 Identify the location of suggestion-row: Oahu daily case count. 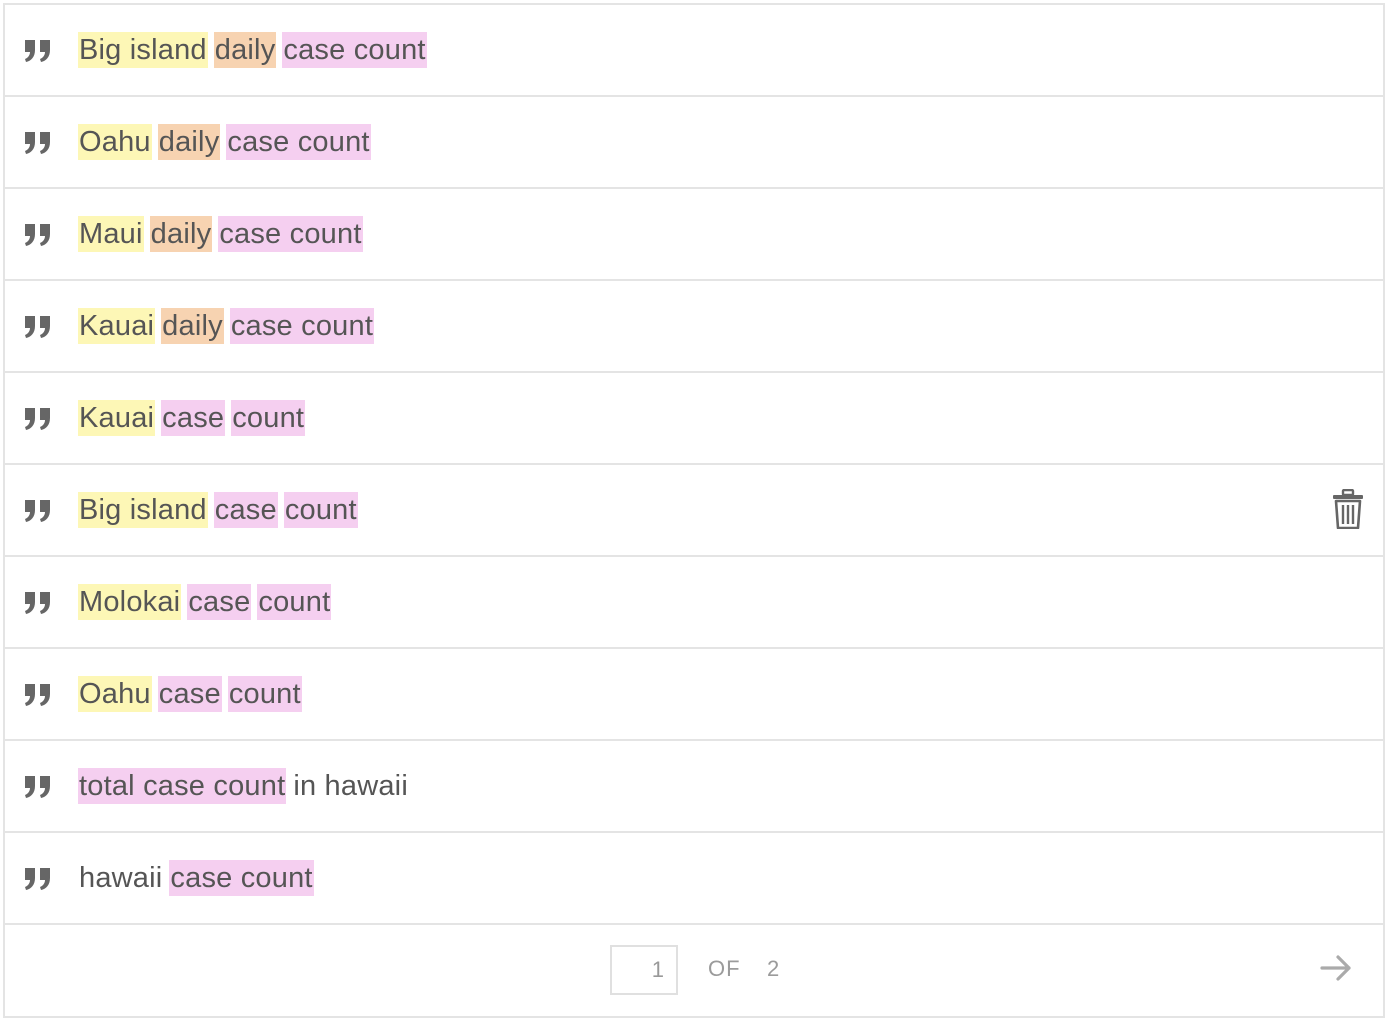
(694, 143).